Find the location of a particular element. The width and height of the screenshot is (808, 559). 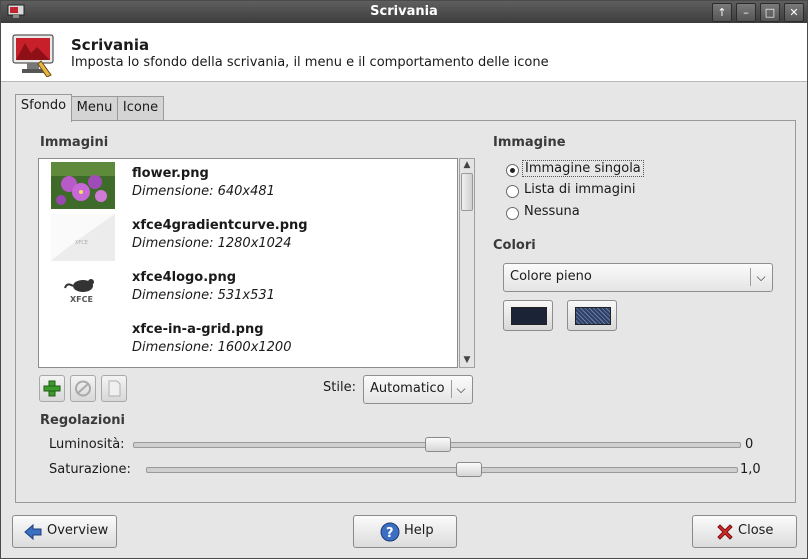

color-mode-select: Colore pieno ⌵ is located at coordinates (638, 277).